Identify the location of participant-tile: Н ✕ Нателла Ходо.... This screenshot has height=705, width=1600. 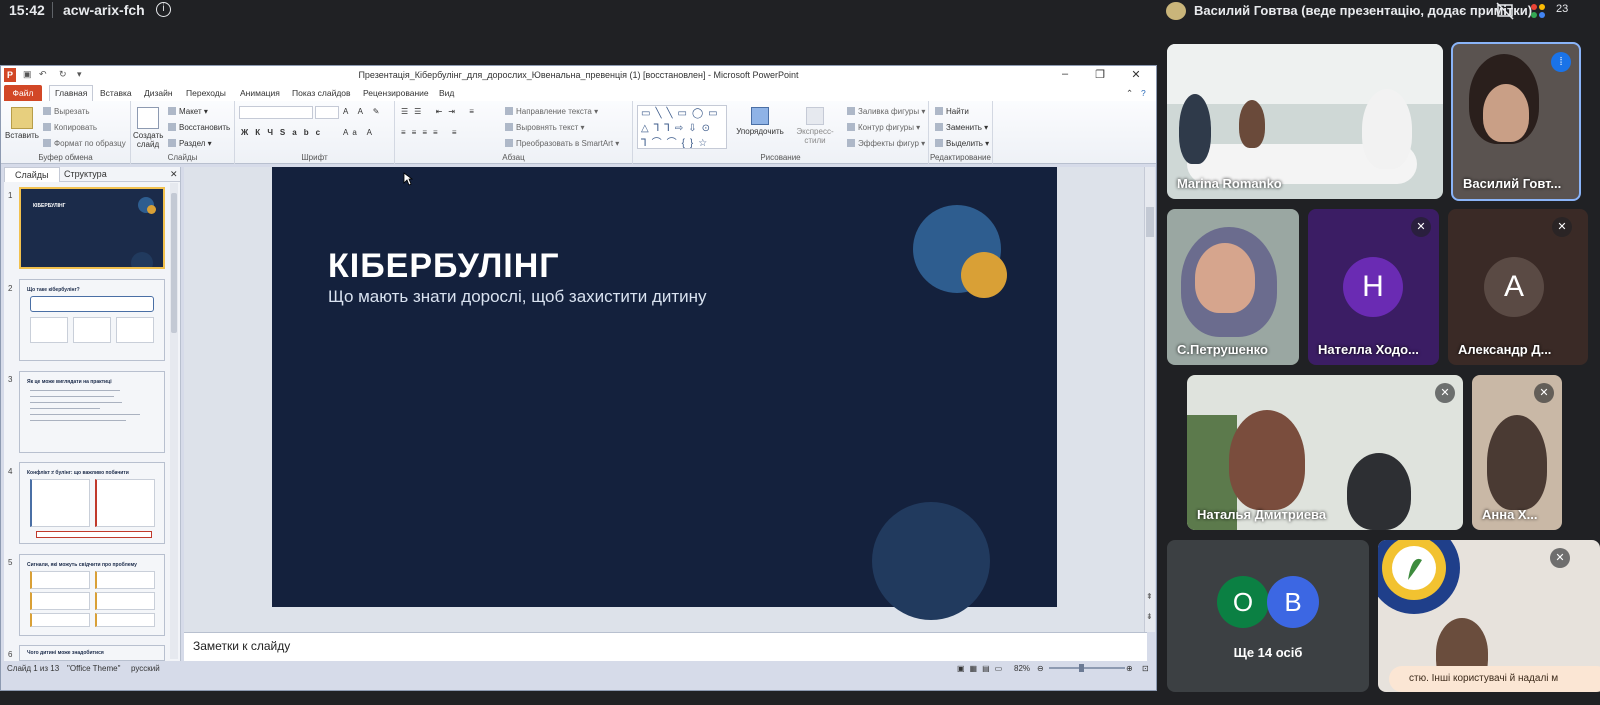
(1373, 287).